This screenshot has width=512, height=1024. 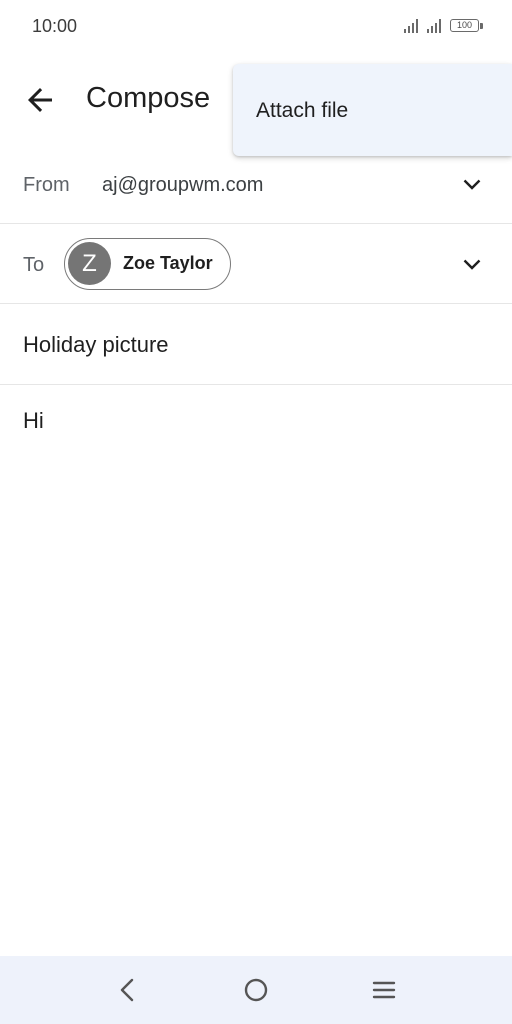 I want to click on to-label: To, so click(x=34, y=265).